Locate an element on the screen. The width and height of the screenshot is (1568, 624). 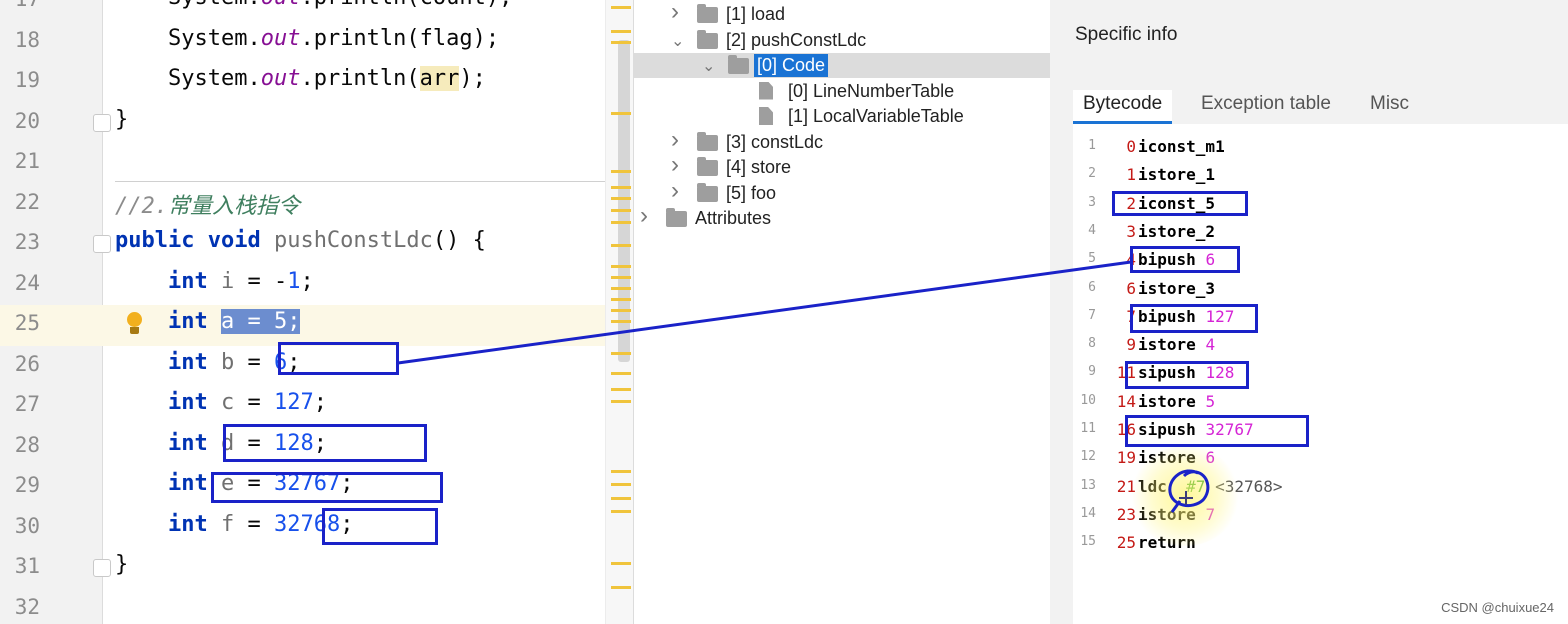
code-line: 18 System.out.println(flag); is located at coordinates (316, 42).